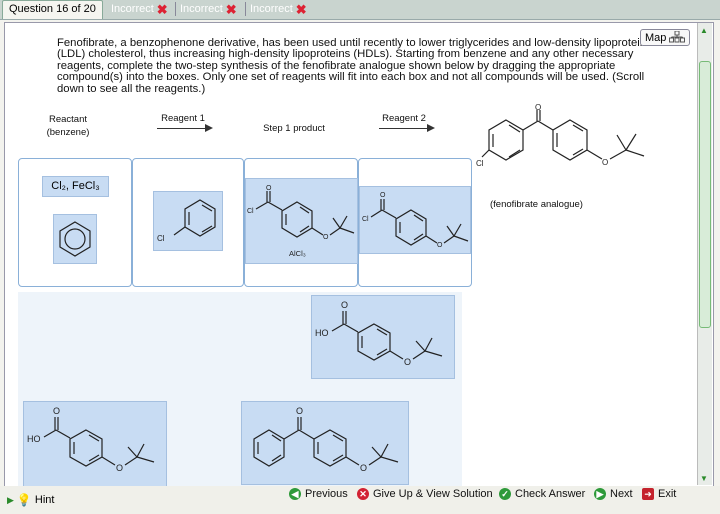  I want to click on tile-chlorobenzene: Cl, so click(188, 221).